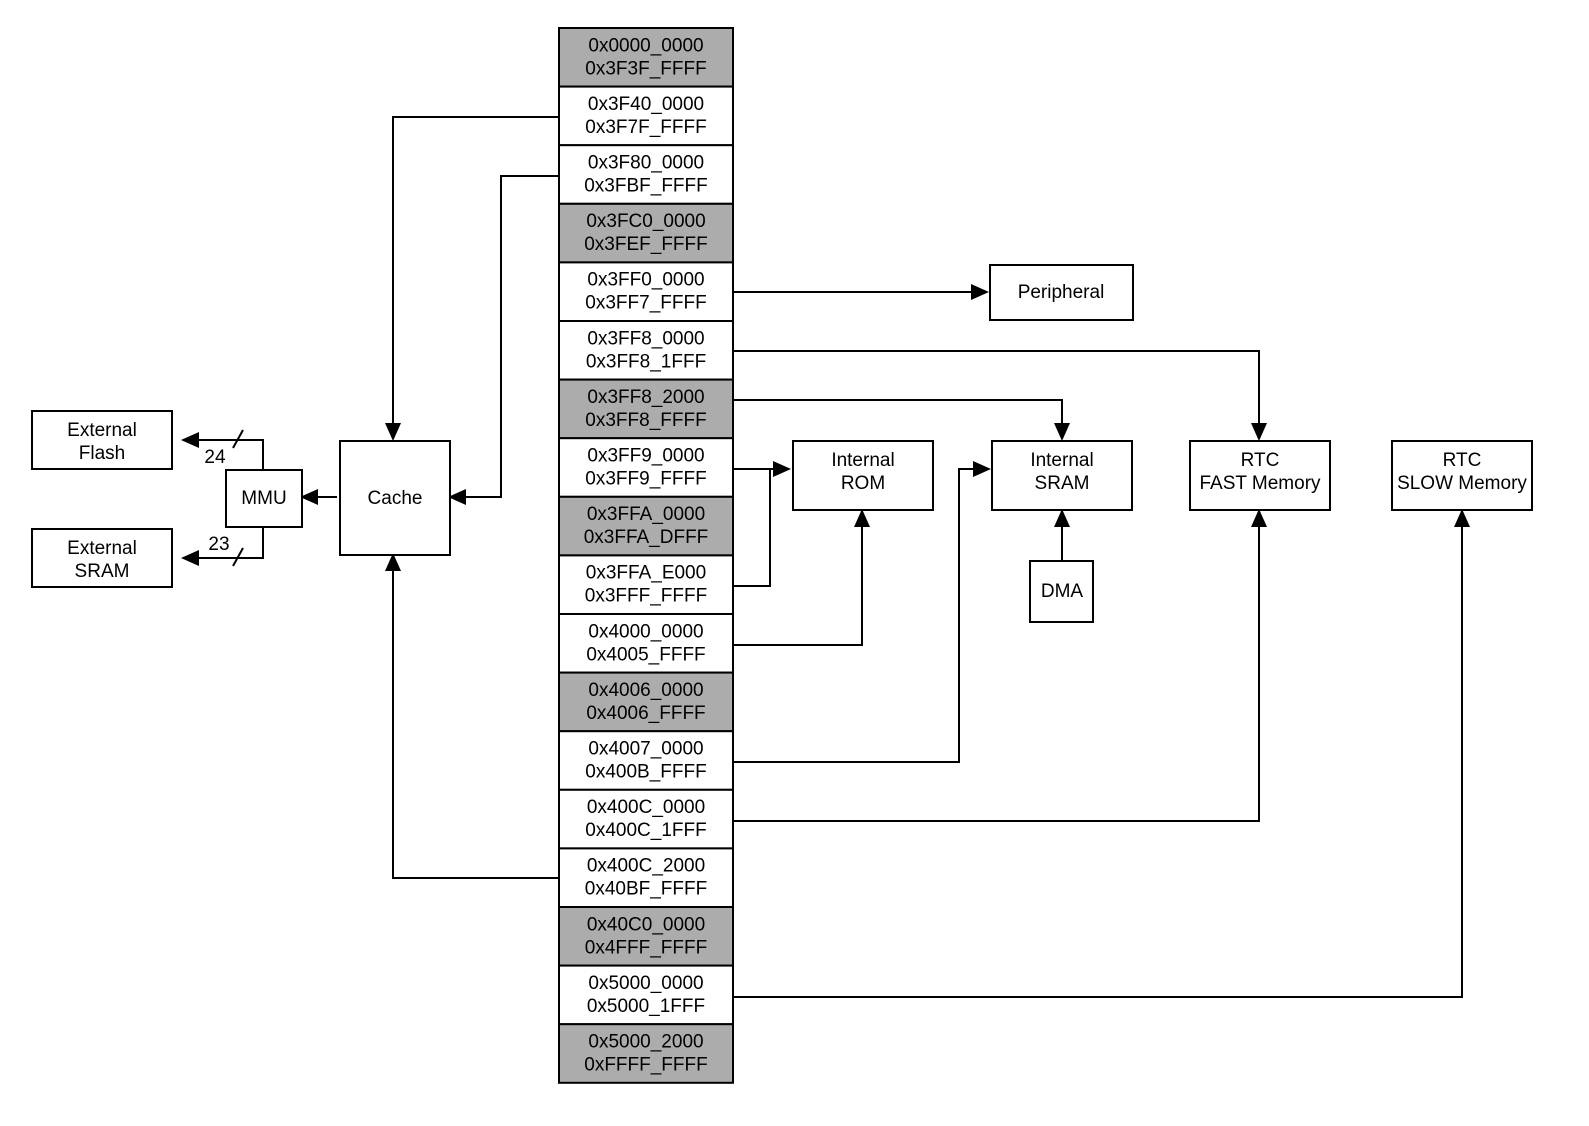  I want to click on address-block: 0x3FC0_00000x3FEF_FFFF, so click(646, 233).